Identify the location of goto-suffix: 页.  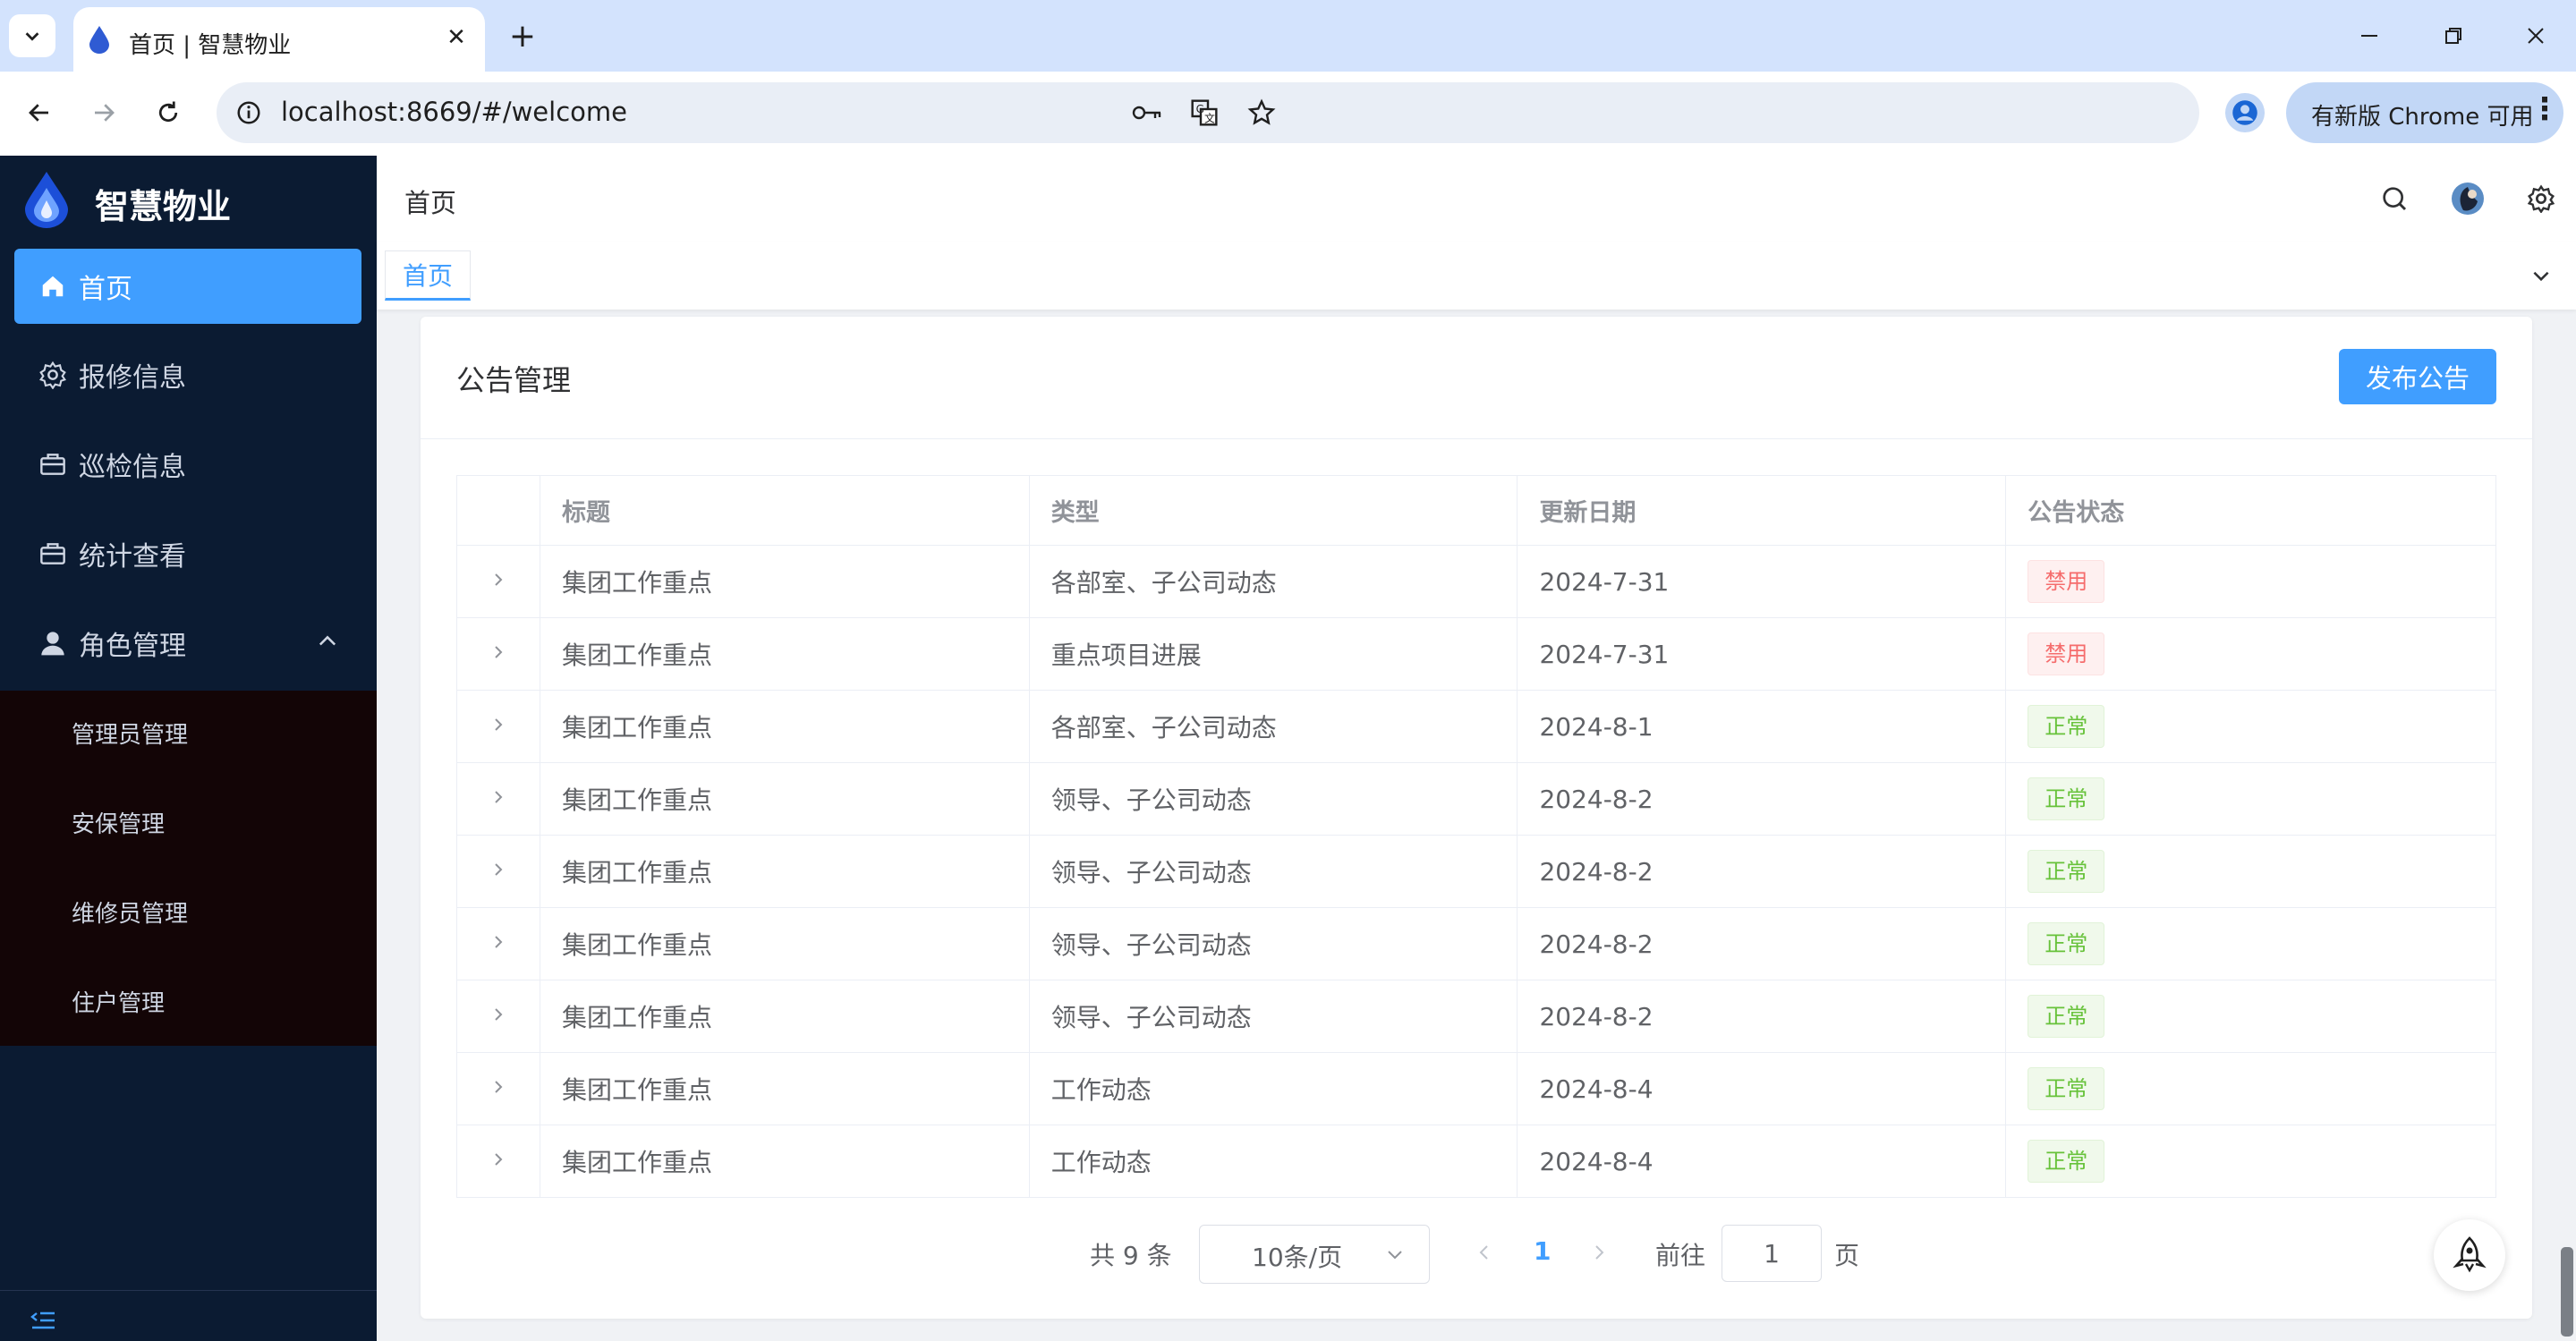
(1847, 1255).